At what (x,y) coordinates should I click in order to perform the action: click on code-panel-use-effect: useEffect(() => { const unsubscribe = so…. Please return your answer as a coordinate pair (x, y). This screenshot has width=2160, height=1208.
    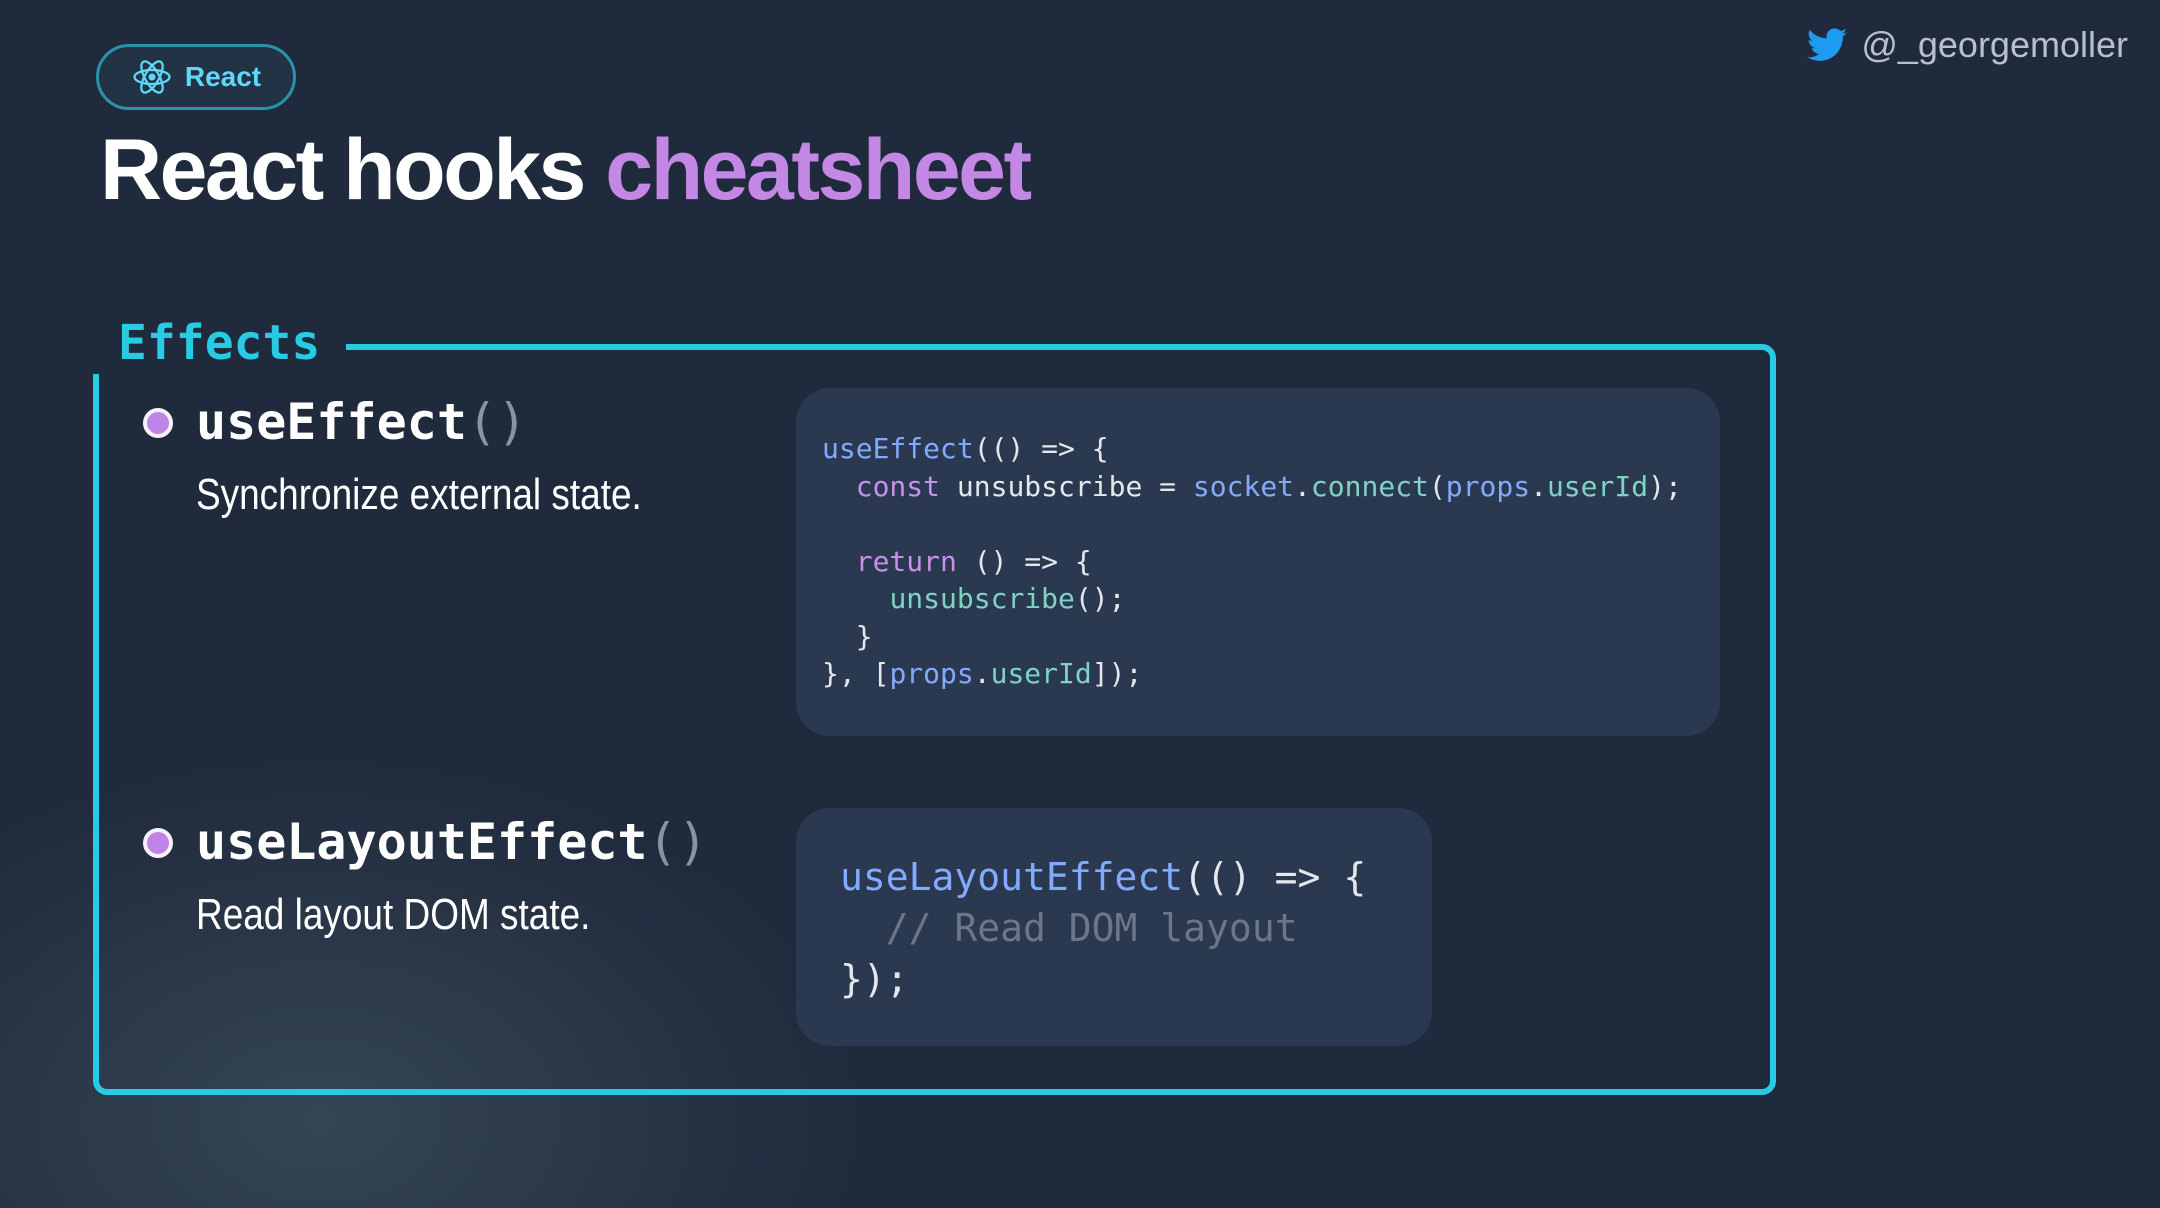
    Looking at the image, I should click on (1258, 562).